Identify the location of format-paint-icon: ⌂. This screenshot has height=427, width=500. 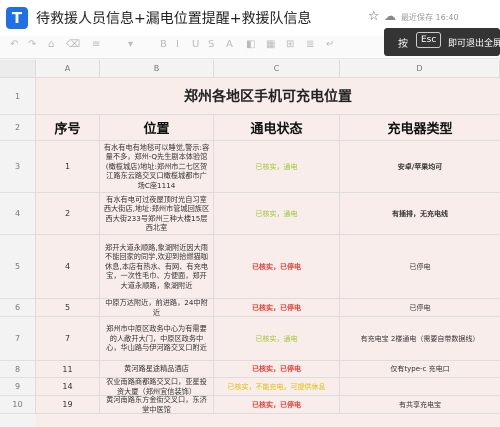
(51, 44).